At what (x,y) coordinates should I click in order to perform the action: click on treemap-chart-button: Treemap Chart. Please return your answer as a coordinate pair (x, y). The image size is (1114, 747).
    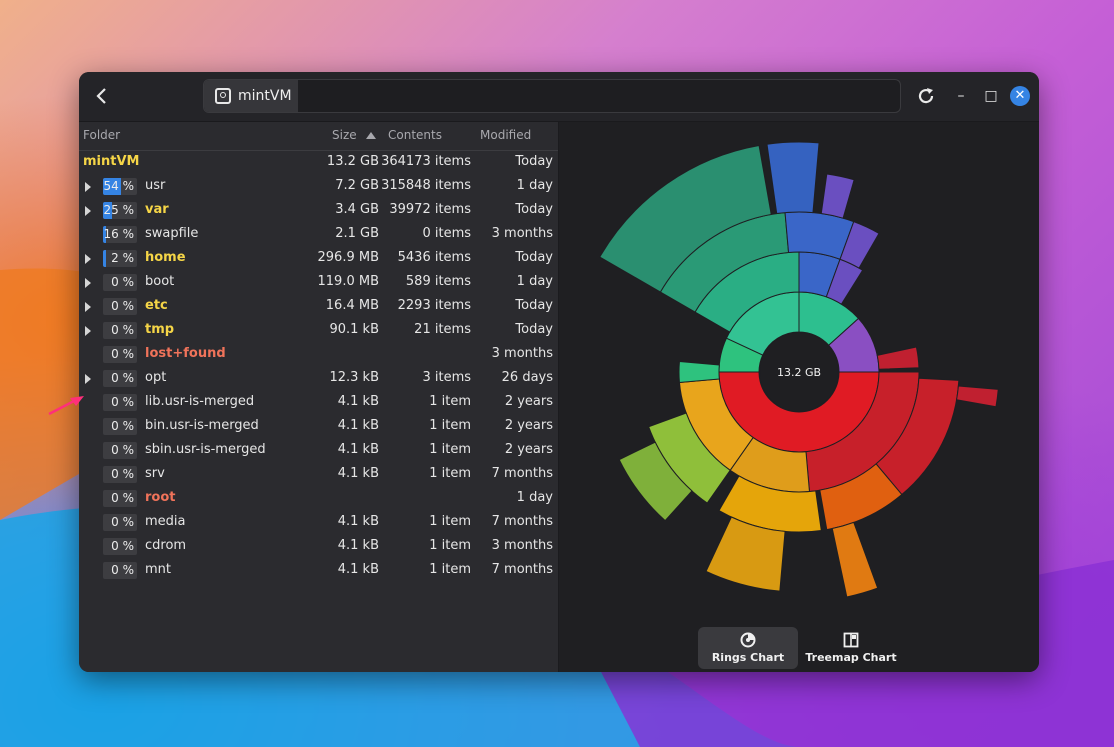
    Looking at the image, I should click on (851, 648).